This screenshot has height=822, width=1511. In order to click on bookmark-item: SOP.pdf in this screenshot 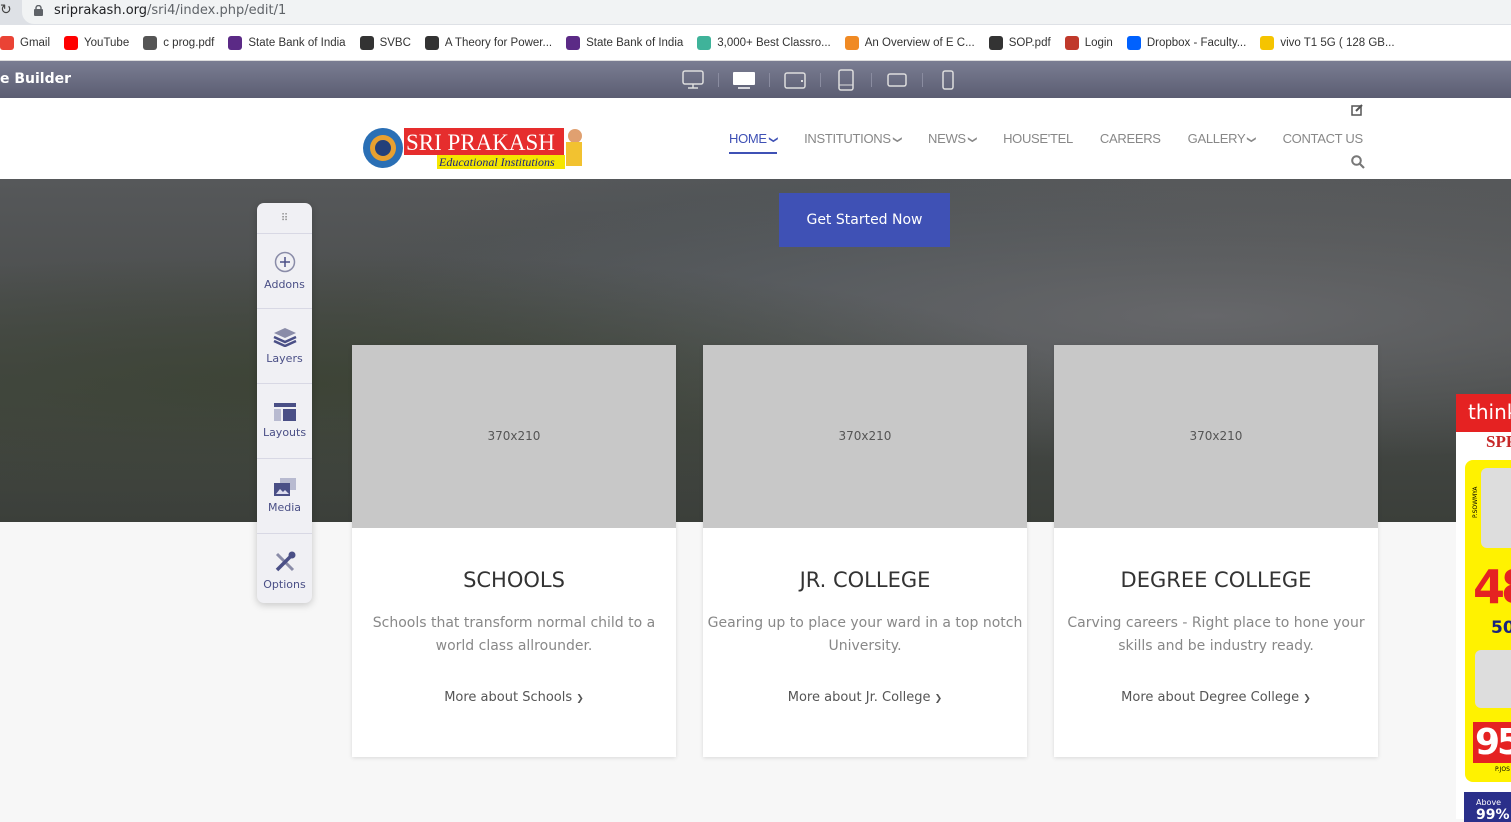, I will do `click(1019, 42)`.